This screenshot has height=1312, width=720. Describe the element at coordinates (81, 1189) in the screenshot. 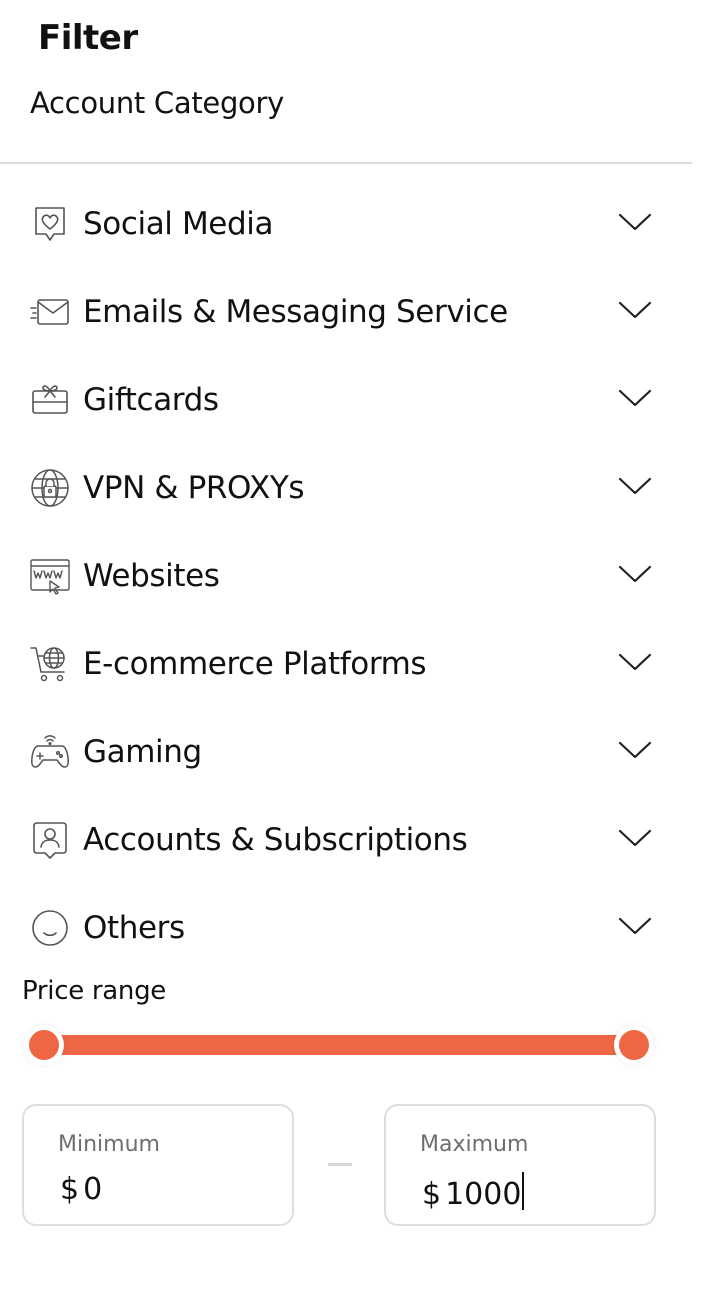

I see `minimum-value: $0` at that location.